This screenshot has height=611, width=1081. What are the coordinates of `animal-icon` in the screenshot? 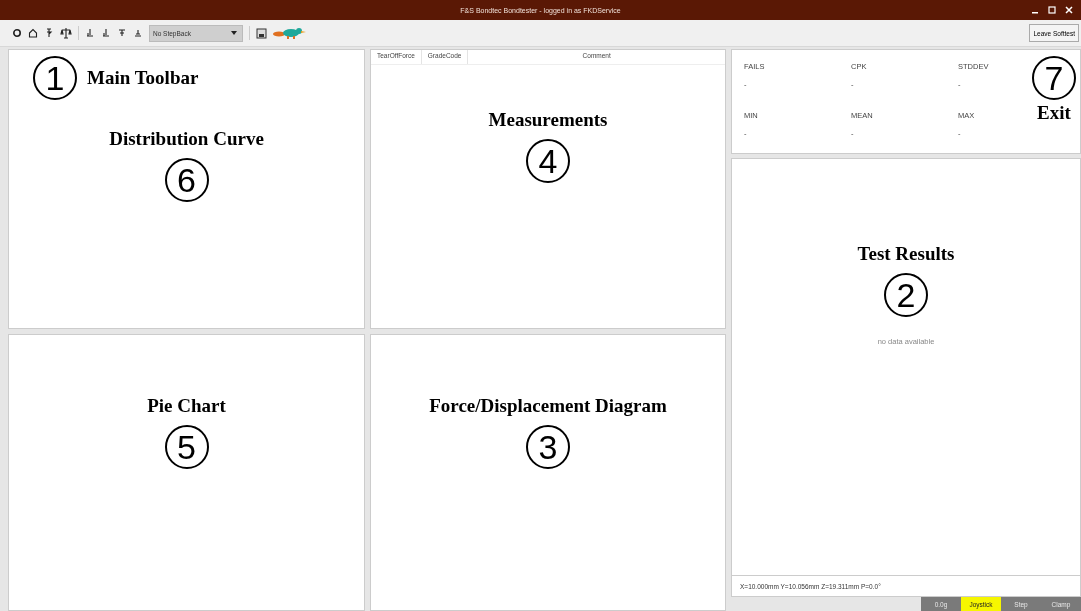 It's located at (290, 33).